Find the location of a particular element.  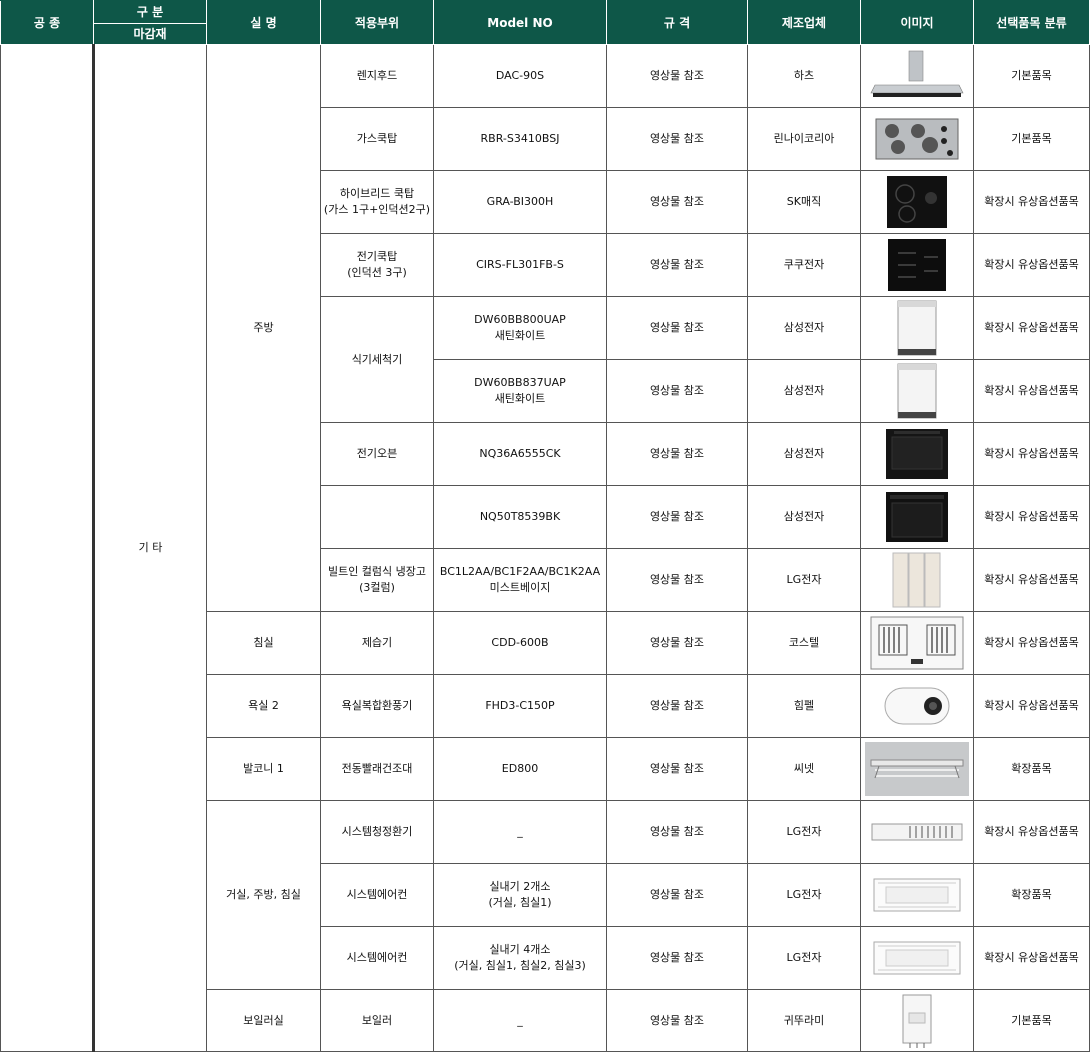

location-cell: 빌트인 컬럼식 냉장고 (3컬럼) is located at coordinates (377, 580).